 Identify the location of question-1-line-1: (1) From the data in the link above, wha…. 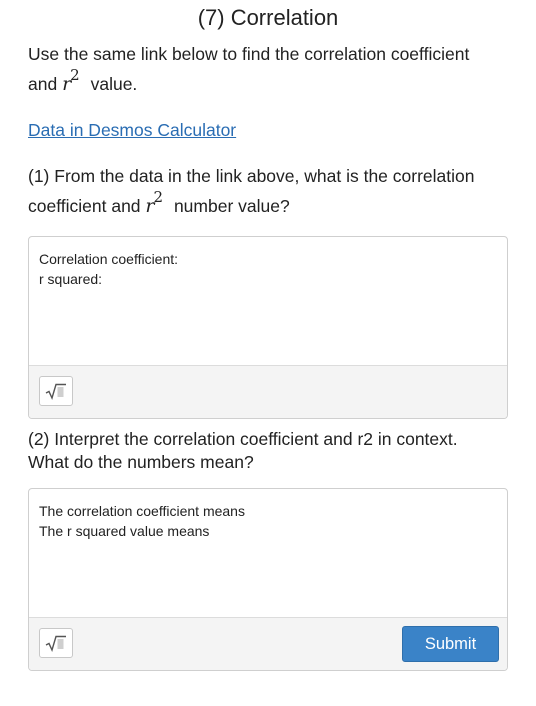
(251, 176).